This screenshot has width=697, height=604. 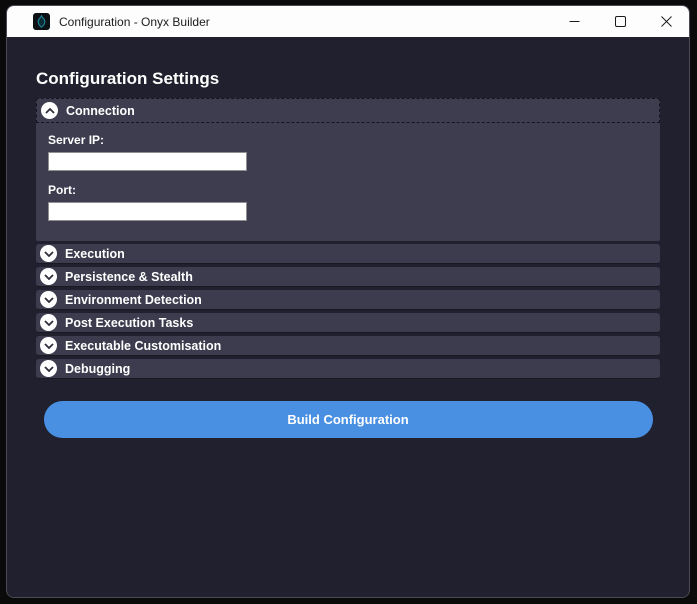 I want to click on maximize-icon, so click(x=620, y=21).